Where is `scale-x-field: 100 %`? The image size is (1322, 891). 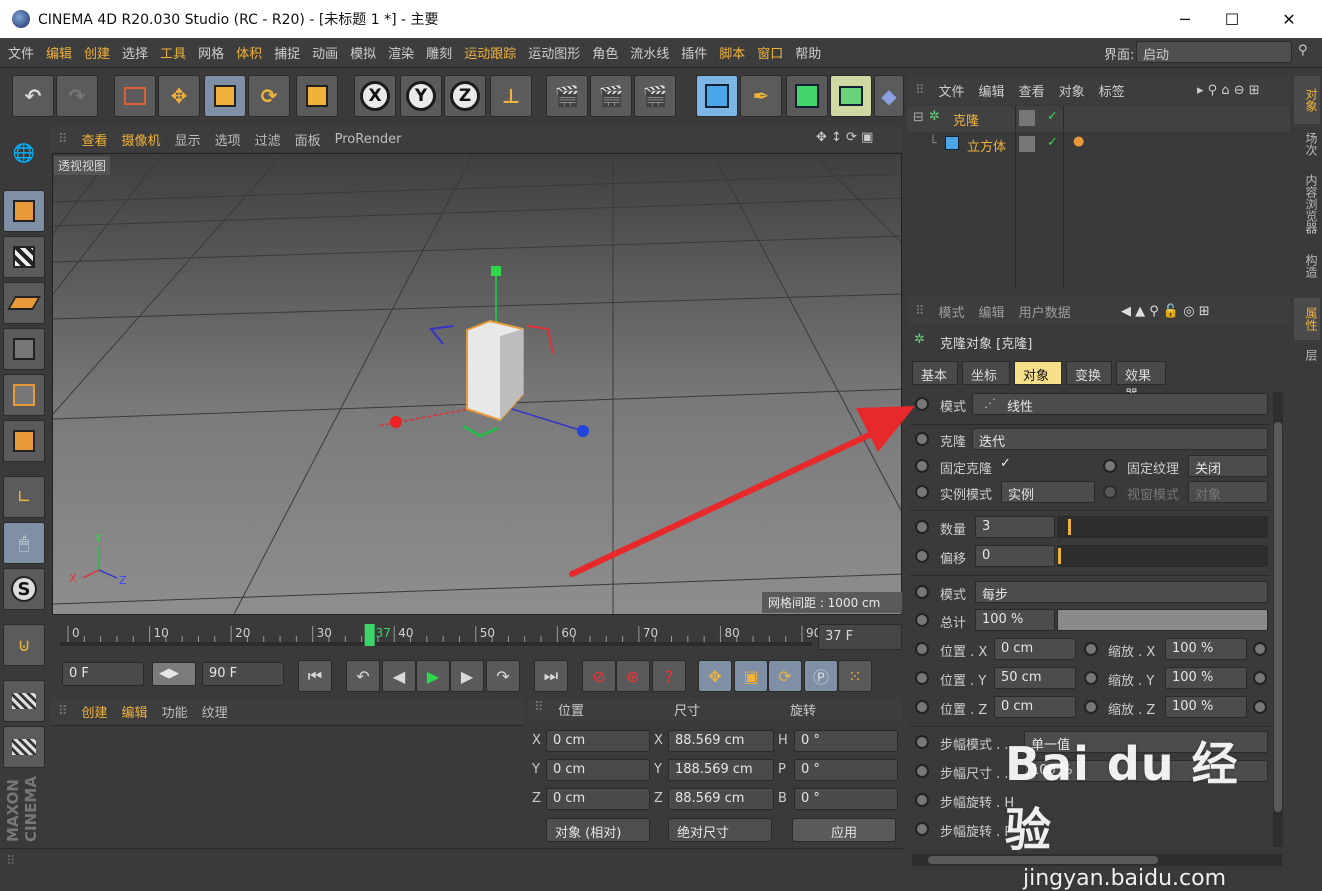
scale-x-field: 100 % is located at coordinates (1206, 649).